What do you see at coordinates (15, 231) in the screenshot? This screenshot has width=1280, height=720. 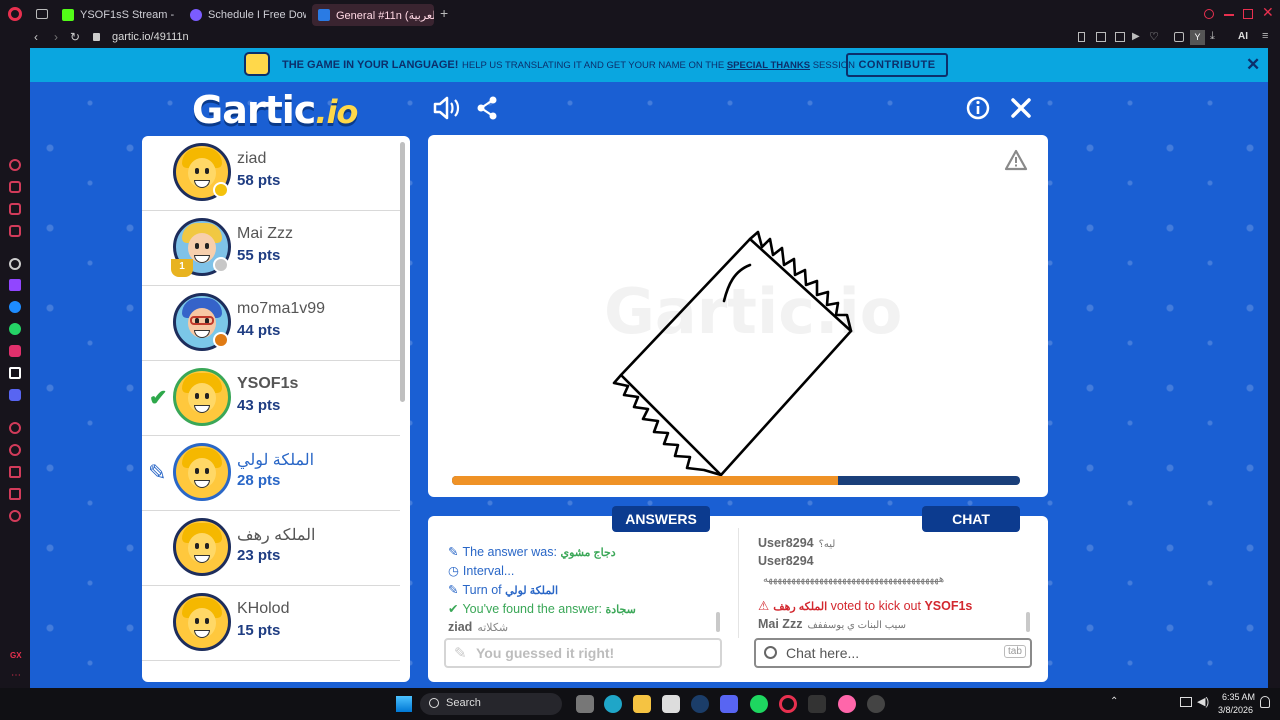 I see `player-sidebar-icon` at bounding box center [15, 231].